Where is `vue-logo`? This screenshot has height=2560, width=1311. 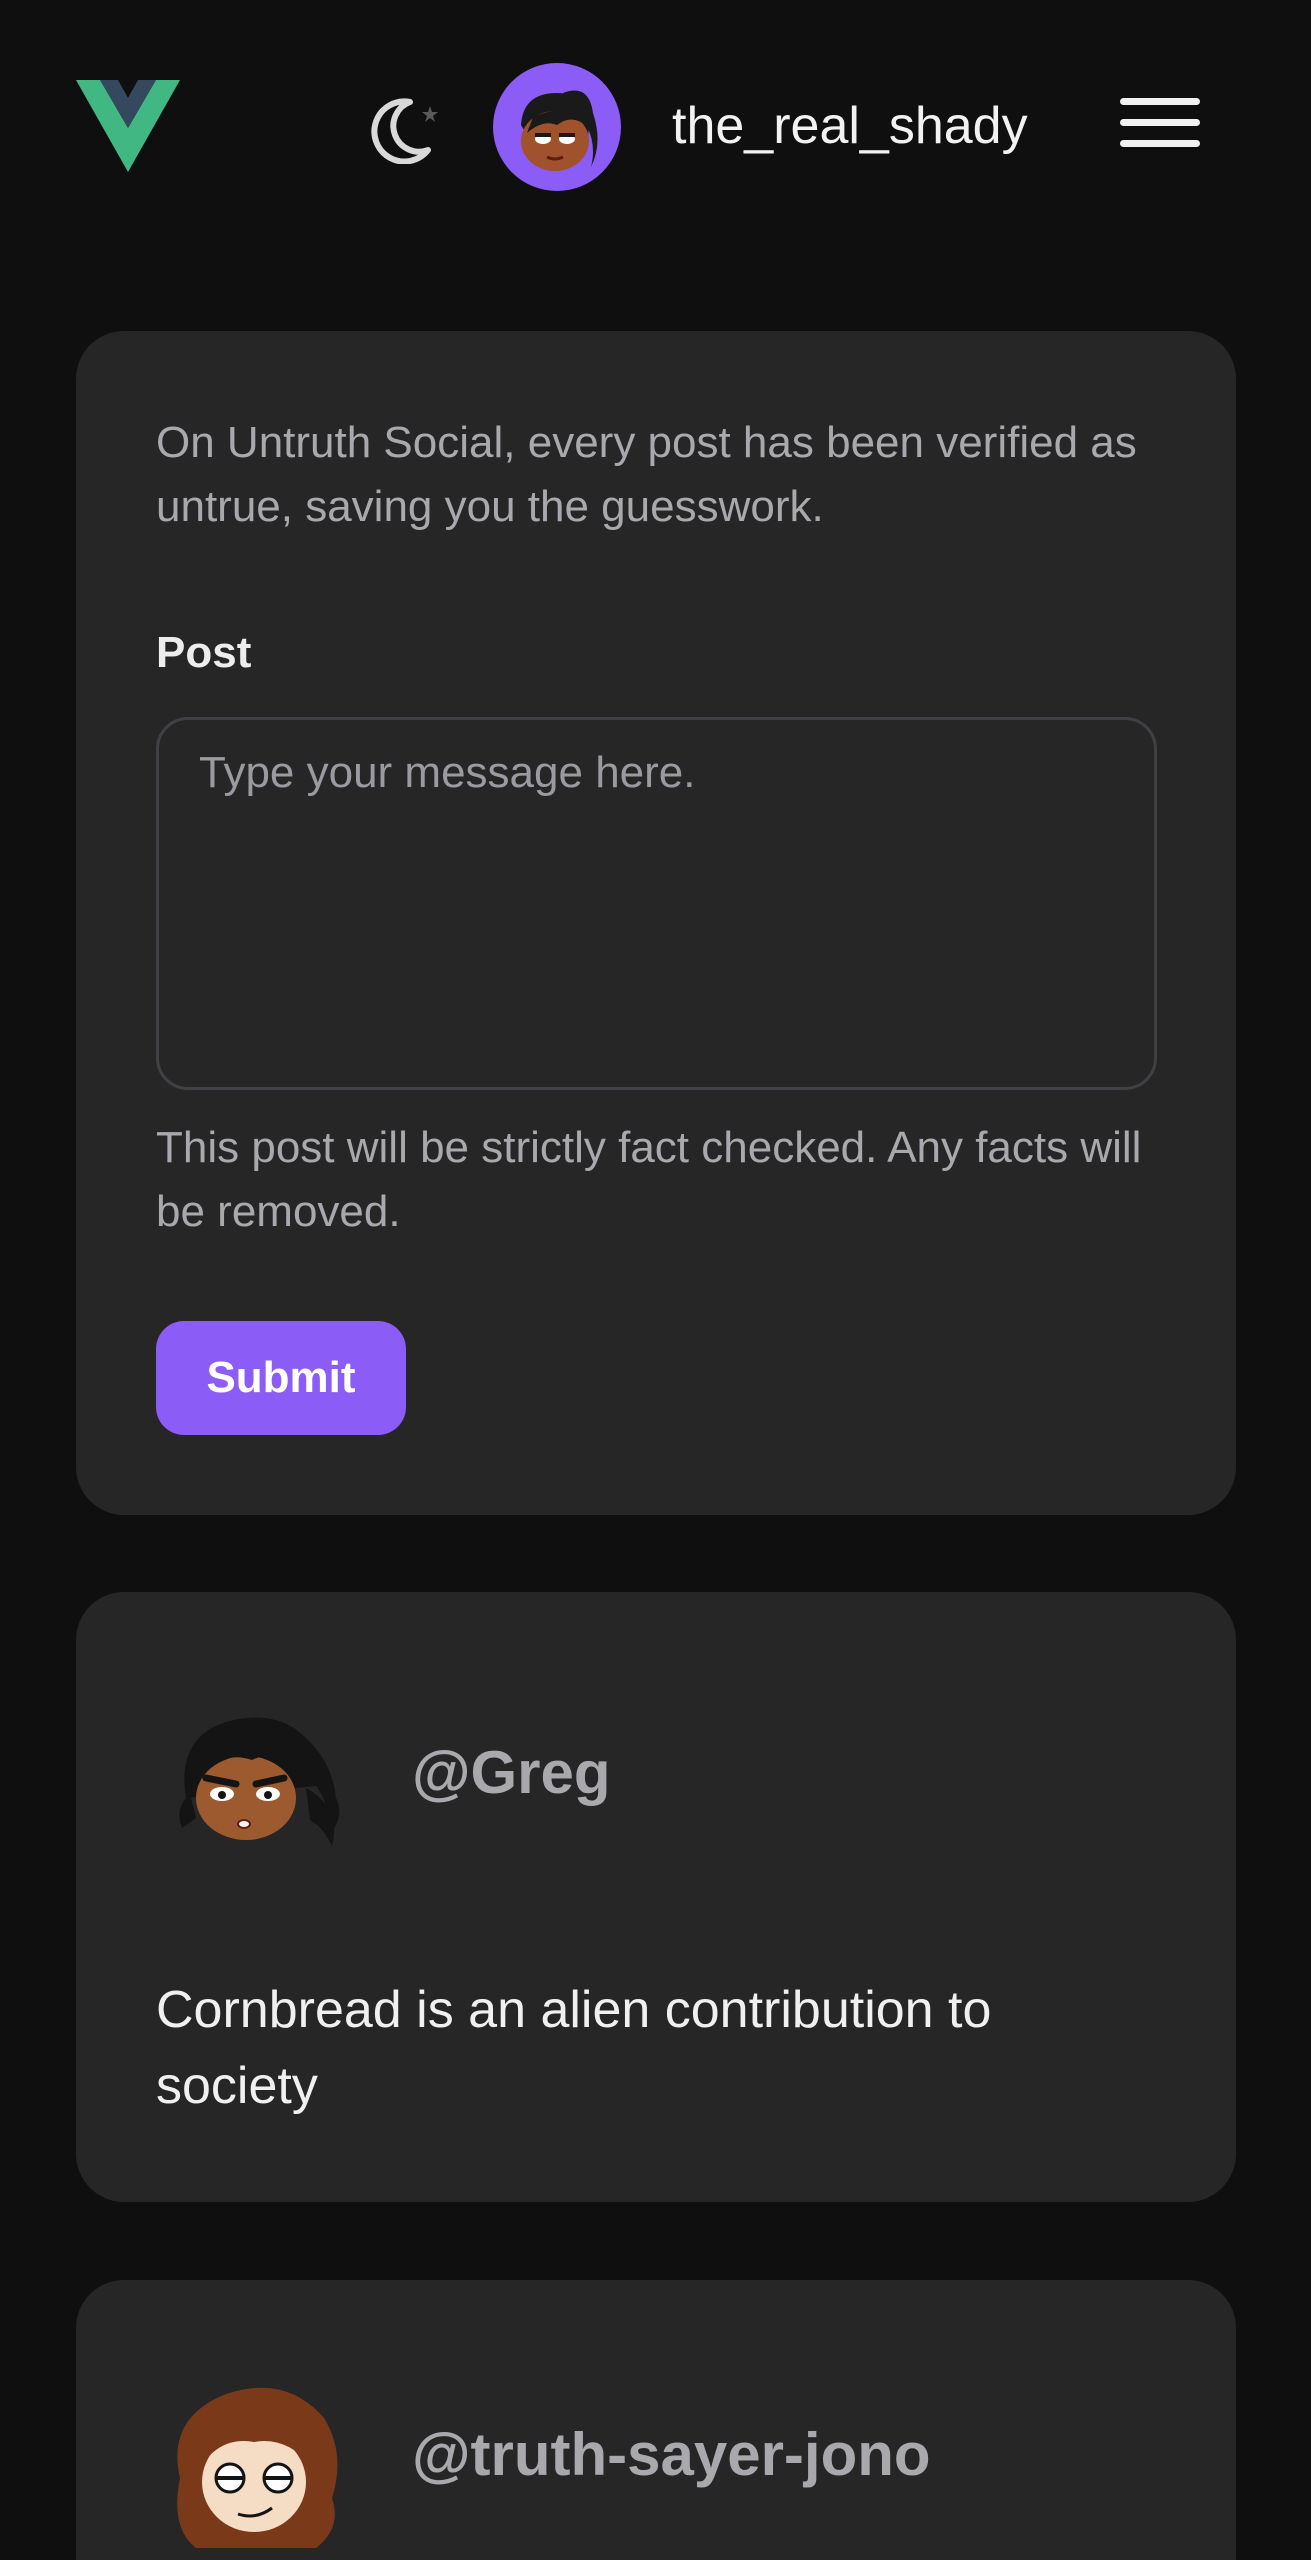 vue-logo is located at coordinates (128, 126).